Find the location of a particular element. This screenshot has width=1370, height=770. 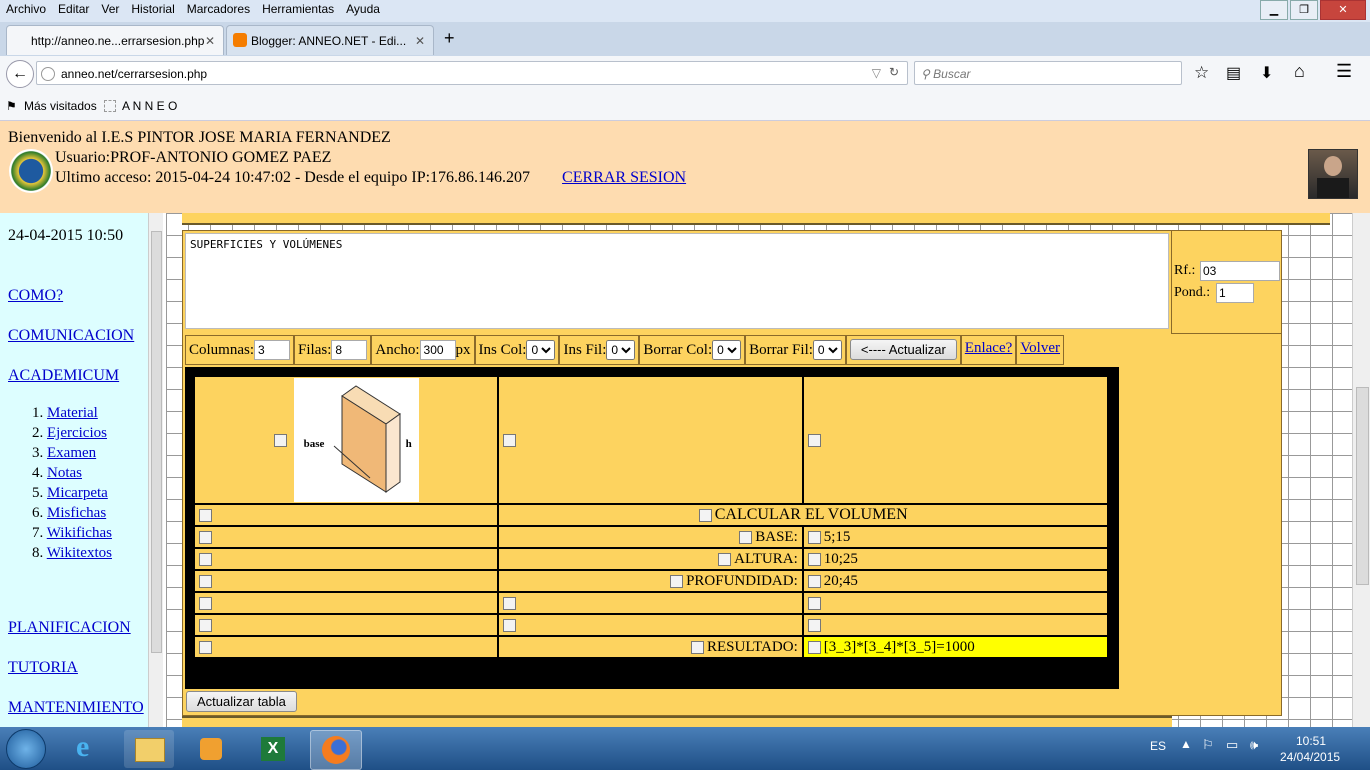

pond-input is located at coordinates (1235, 293).